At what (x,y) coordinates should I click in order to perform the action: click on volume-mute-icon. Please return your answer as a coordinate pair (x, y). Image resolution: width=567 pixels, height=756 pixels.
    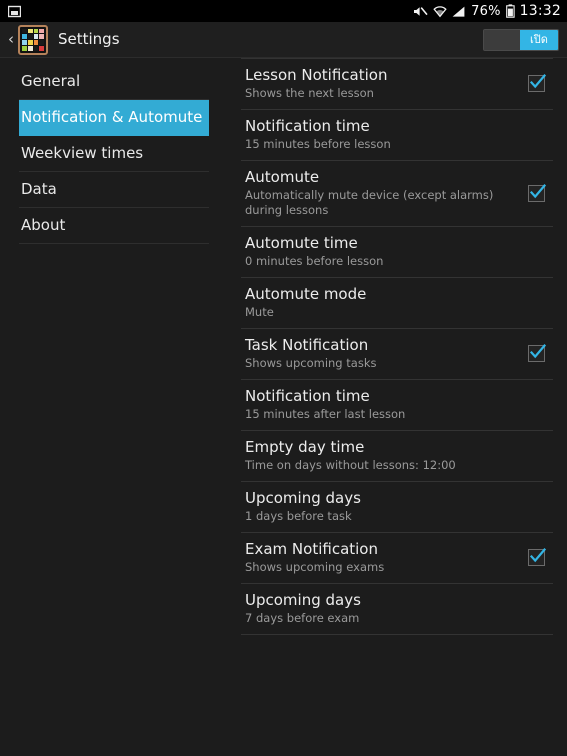
    Looking at the image, I should click on (420, 11).